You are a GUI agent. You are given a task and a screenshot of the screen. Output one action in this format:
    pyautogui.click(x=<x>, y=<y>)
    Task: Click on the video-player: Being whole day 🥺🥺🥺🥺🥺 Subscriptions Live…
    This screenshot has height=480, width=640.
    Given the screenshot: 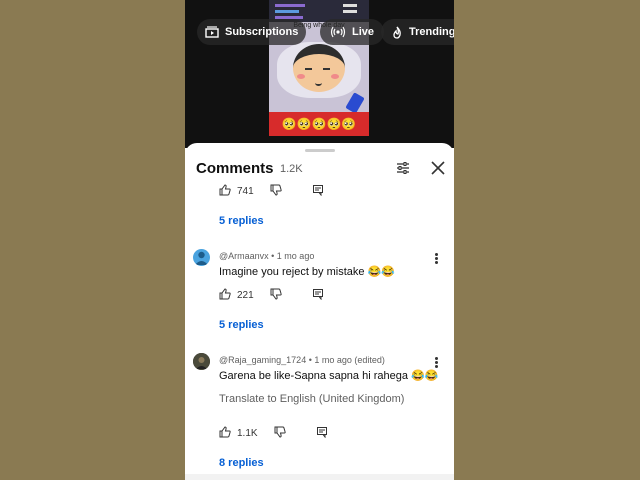 What is the action you would take?
    pyautogui.click(x=319, y=74)
    